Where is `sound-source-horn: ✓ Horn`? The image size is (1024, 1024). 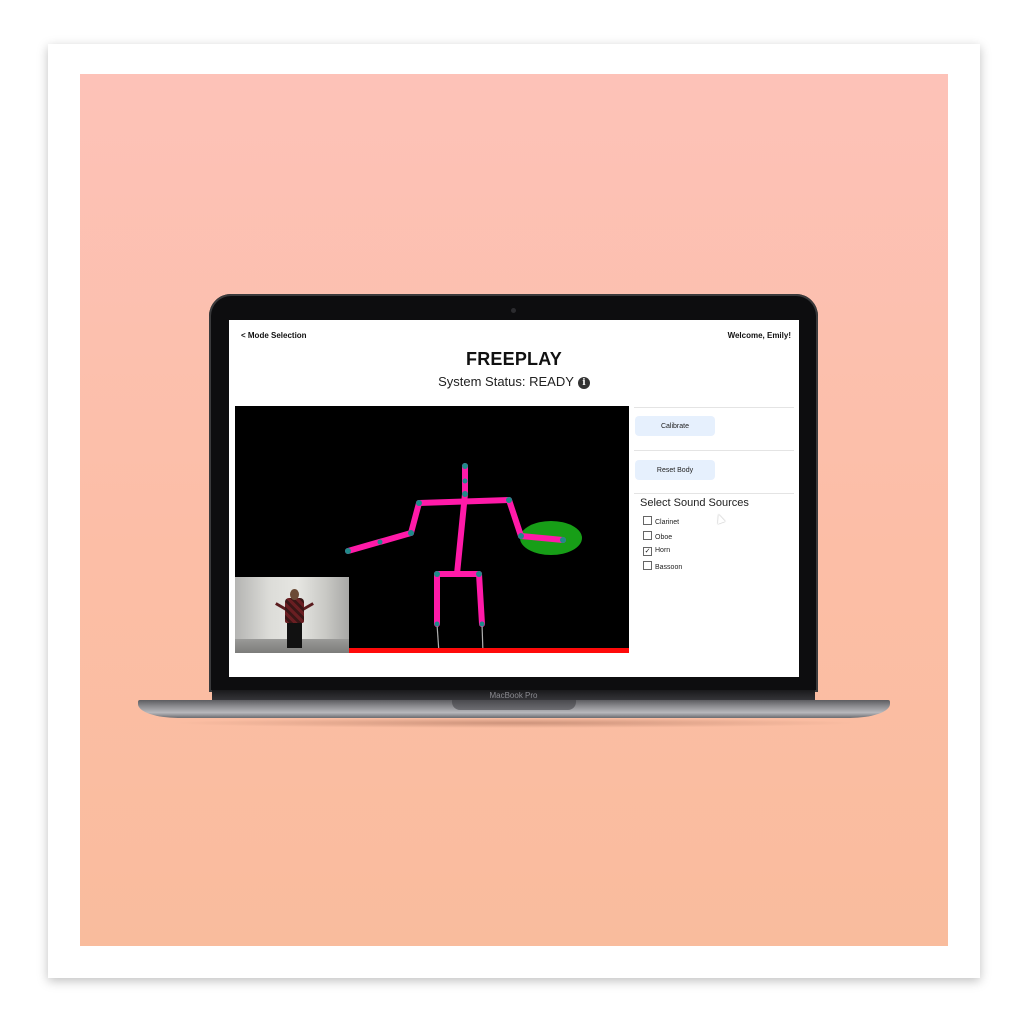 sound-source-horn: ✓ Horn is located at coordinates (656, 551).